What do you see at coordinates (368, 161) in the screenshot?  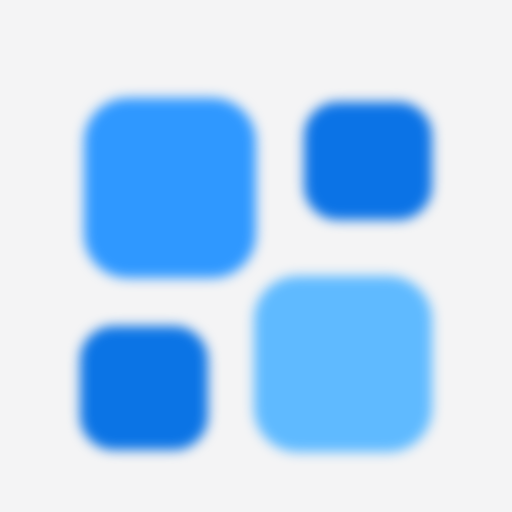 I see `small-top-right-tile-icon` at bounding box center [368, 161].